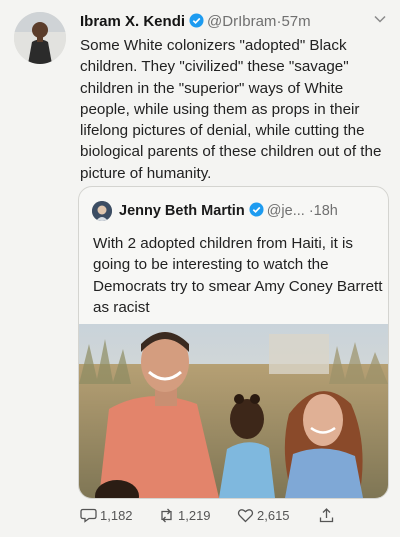 The height and width of the screenshot is (537, 400). Describe the element at coordinates (273, 515) in the screenshot. I see `like-count: 2,615` at that location.